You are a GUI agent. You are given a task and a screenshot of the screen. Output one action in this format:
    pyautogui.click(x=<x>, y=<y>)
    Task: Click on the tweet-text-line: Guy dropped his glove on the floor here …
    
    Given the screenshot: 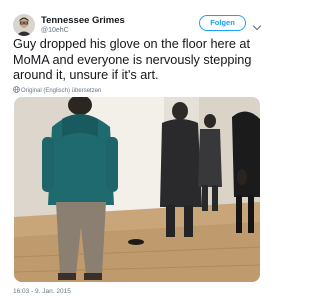 What is the action you would take?
    pyautogui.click(x=131, y=44)
    